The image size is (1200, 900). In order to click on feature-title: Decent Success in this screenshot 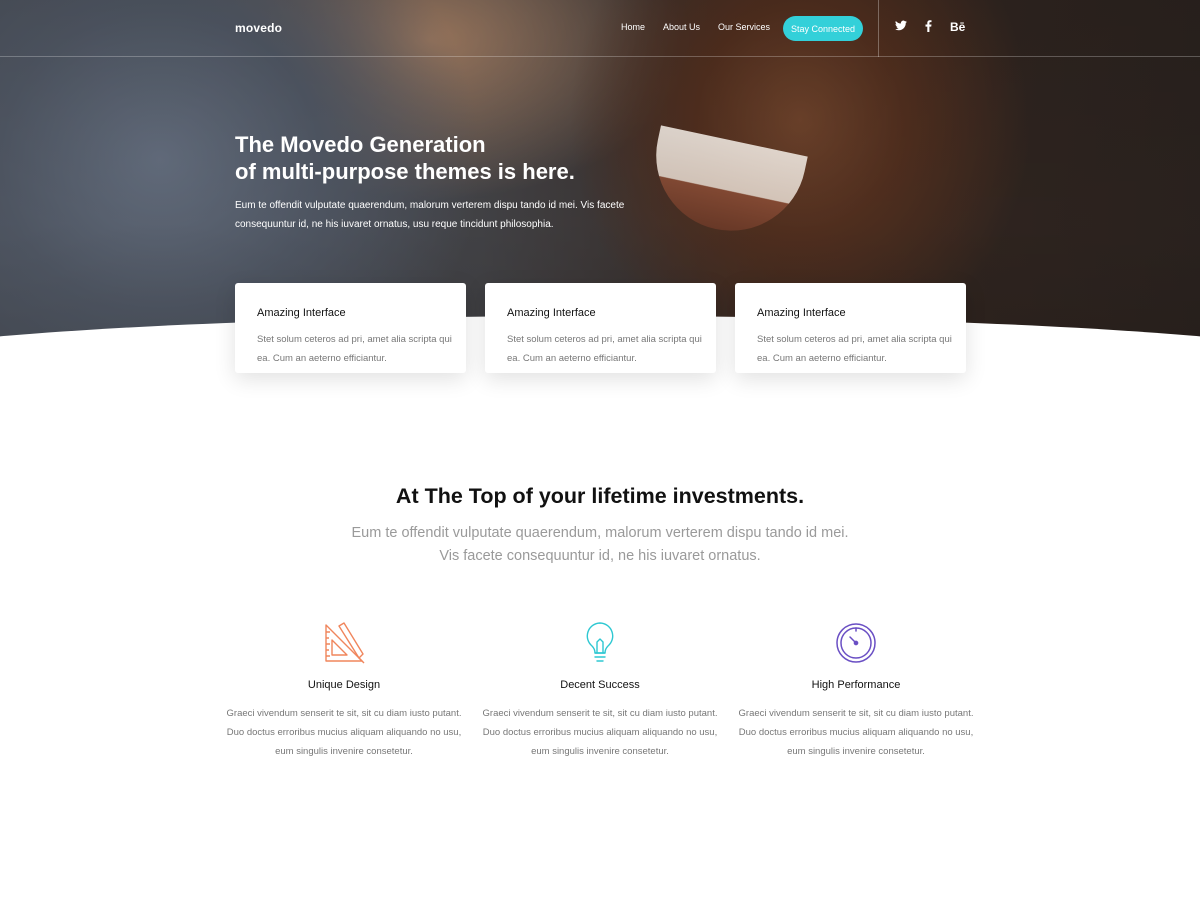, I will do `click(600, 685)`.